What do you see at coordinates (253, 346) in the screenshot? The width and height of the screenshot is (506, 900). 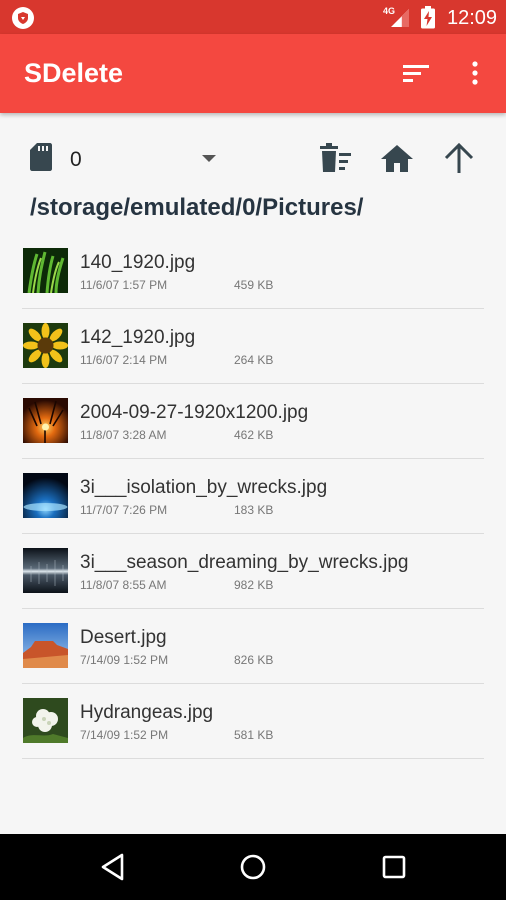 I see `file-row: 142_1920.jpg 11/6/07 2:14 PM 264 KB` at bounding box center [253, 346].